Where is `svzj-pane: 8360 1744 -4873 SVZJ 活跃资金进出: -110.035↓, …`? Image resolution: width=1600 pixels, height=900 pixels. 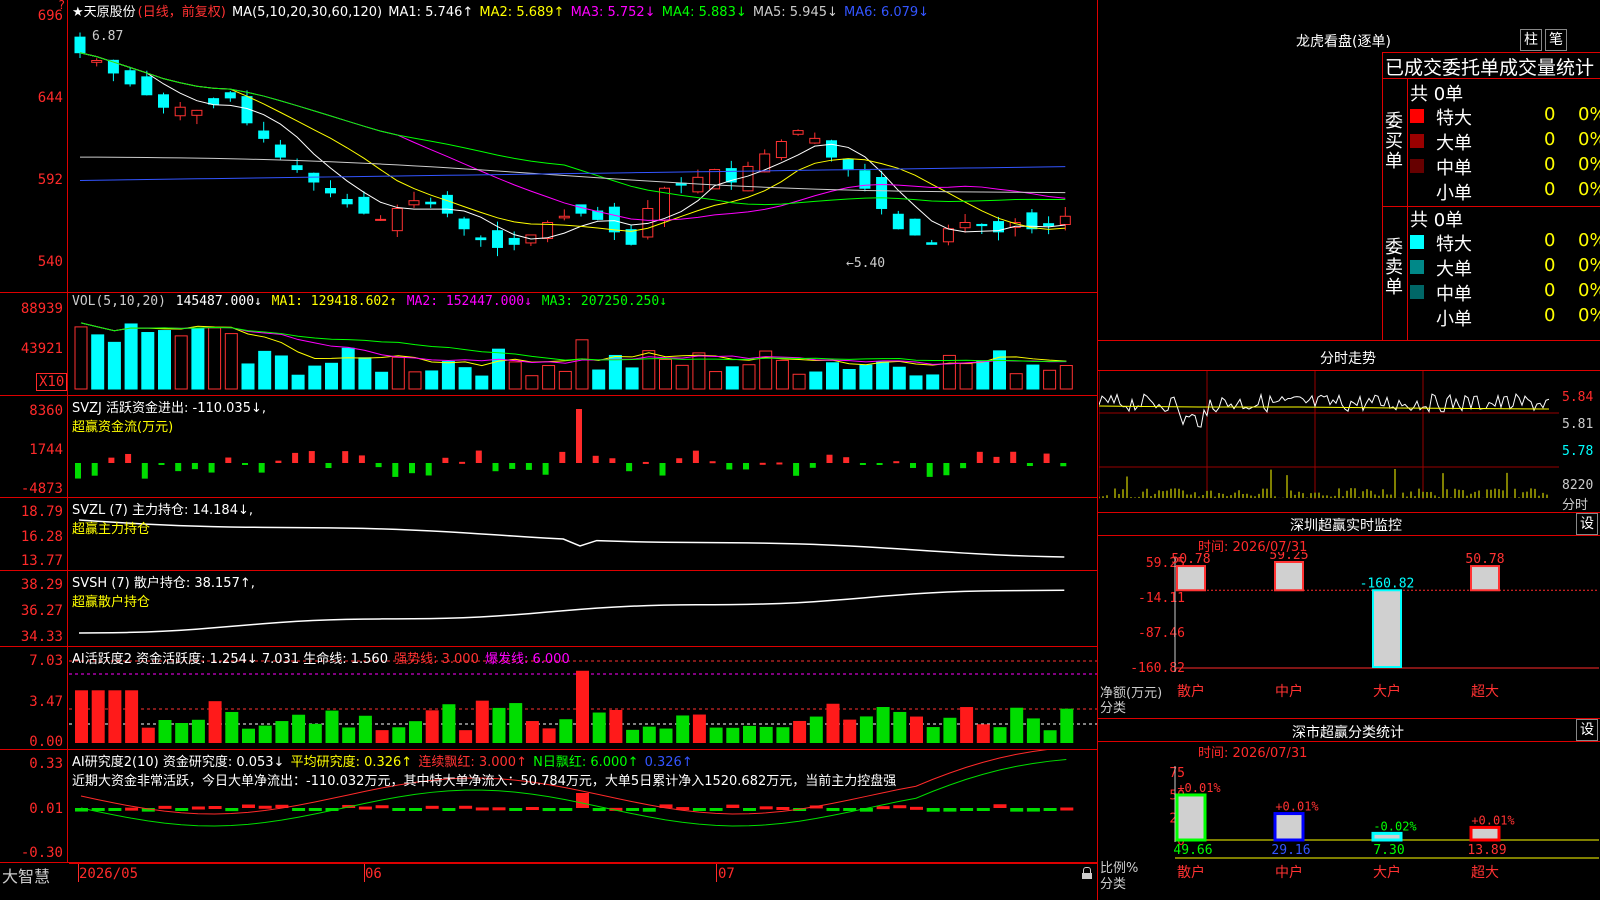
svzj-pane: 8360 1744 -4873 SVZJ 活跃资金进出: -110.035↓, … is located at coordinates (548, 447).